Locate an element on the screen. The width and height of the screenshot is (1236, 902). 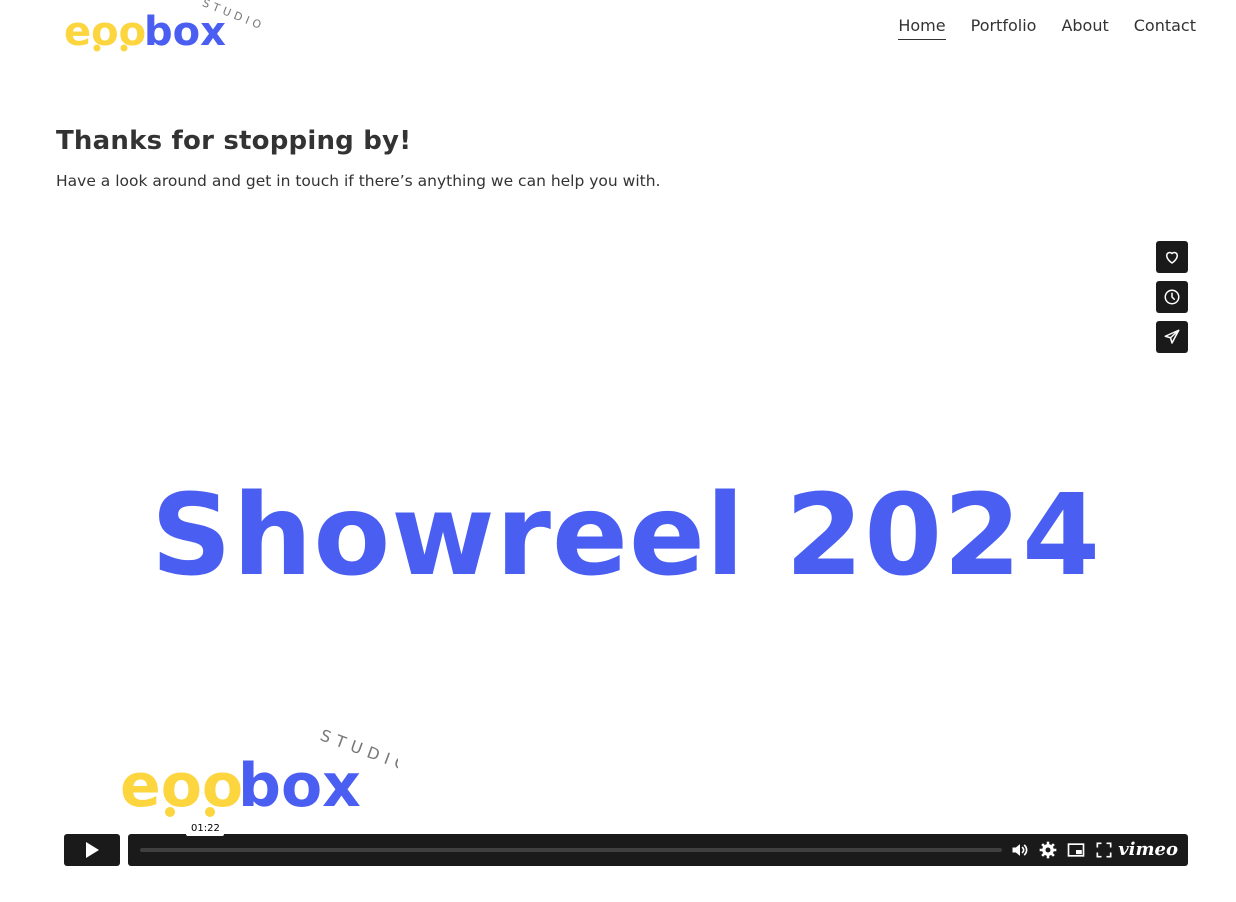
eggbox-logo: eoo box STUDIOS is located at coordinates (162, 31).